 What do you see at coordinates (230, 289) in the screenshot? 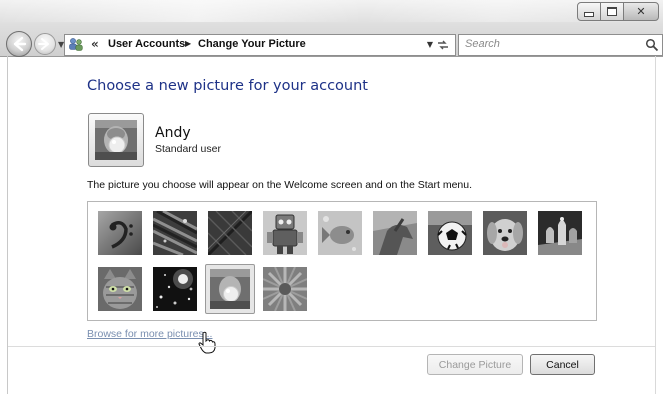
I see `gum-bubble-picture` at bounding box center [230, 289].